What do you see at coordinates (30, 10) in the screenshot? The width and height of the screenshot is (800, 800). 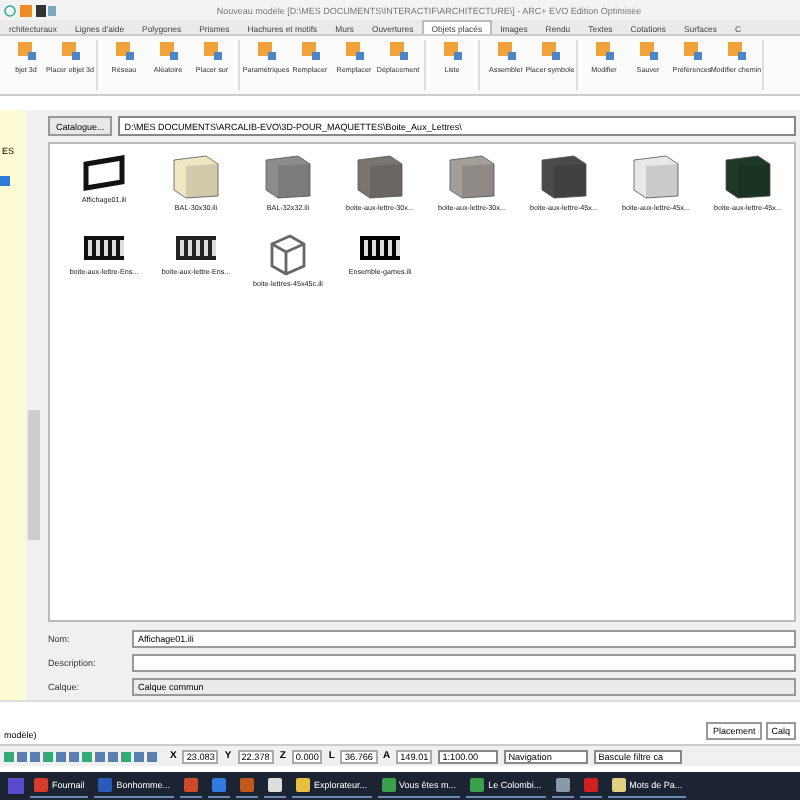 I see `quick-access-icons` at bounding box center [30, 10].